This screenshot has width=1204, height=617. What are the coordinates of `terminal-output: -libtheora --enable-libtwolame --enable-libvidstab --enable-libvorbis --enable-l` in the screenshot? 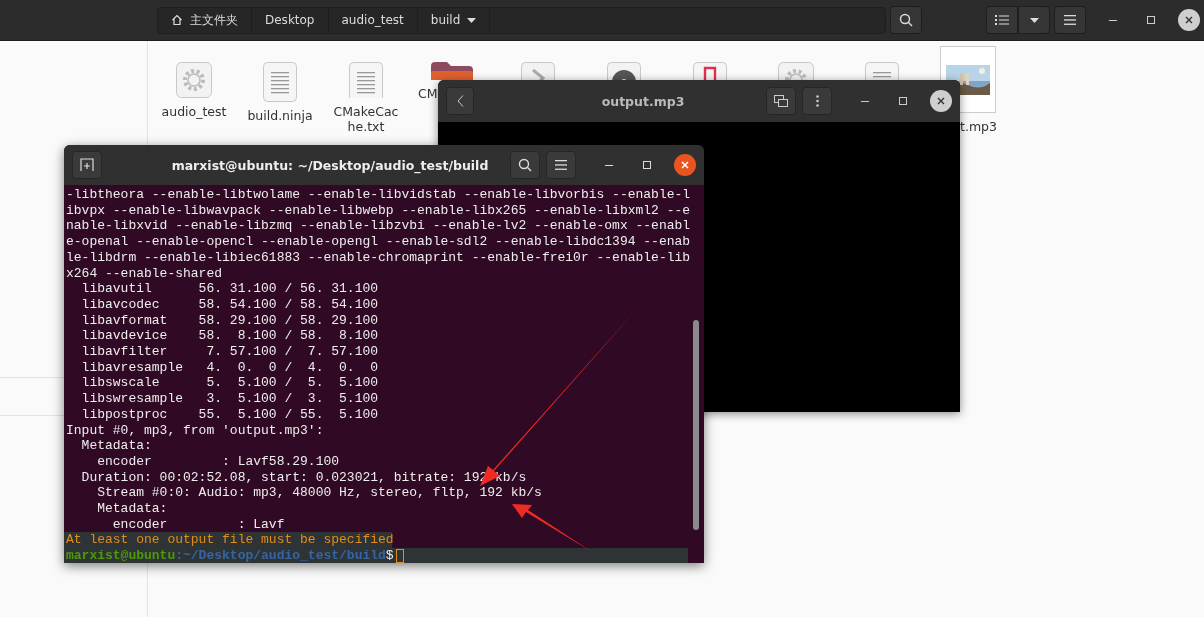 It's located at (378, 195).